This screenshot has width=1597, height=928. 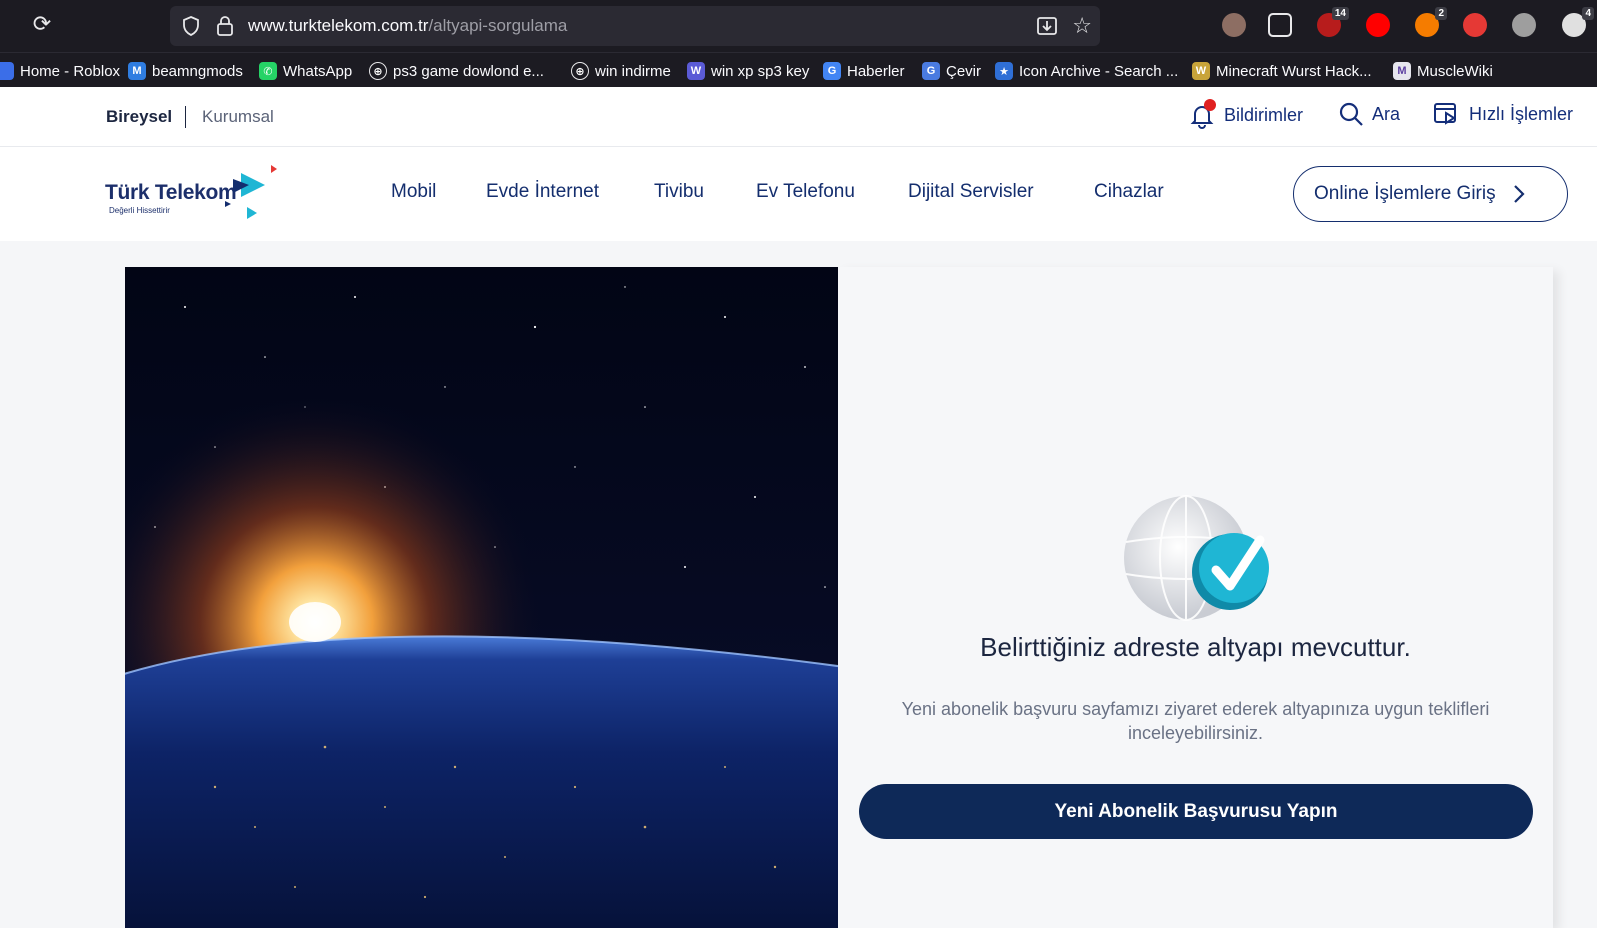 What do you see at coordinates (1195, 647) in the screenshot?
I see `result-title: Belirttiğiniz adreste altyapı mevcuttur.` at bounding box center [1195, 647].